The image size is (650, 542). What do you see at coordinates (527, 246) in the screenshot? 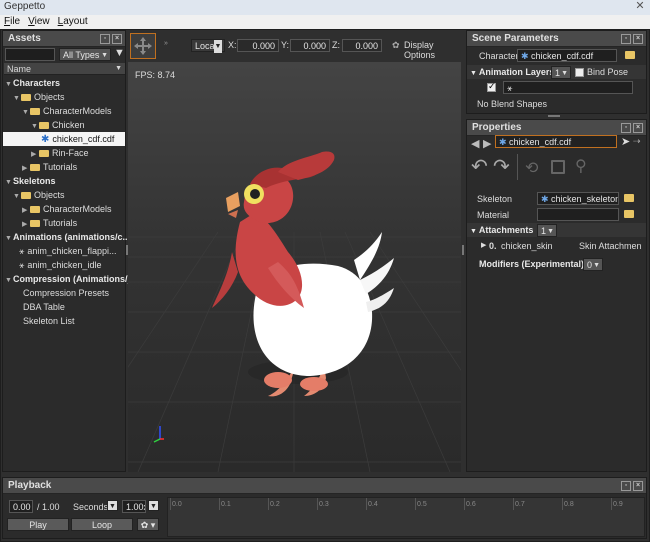
I see `attachment-name: chicken_skin` at bounding box center [527, 246].